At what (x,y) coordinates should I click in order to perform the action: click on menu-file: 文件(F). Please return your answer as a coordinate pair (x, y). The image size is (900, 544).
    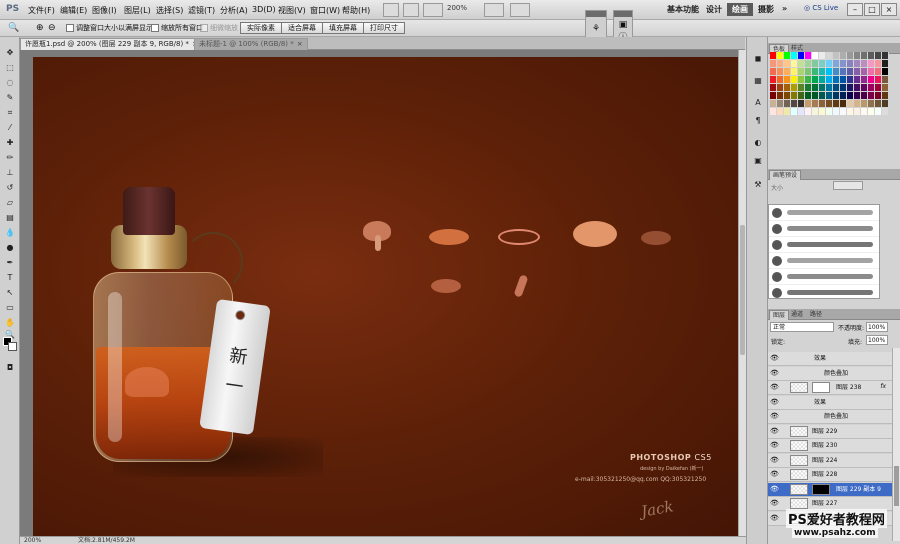
    Looking at the image, I should click on (41, 10).